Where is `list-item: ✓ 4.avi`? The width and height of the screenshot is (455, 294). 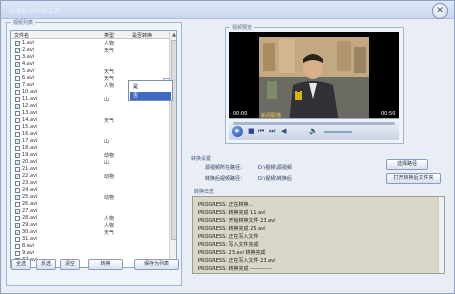 list-item: ✓ 4.avi is located at coordinates (90, 64).